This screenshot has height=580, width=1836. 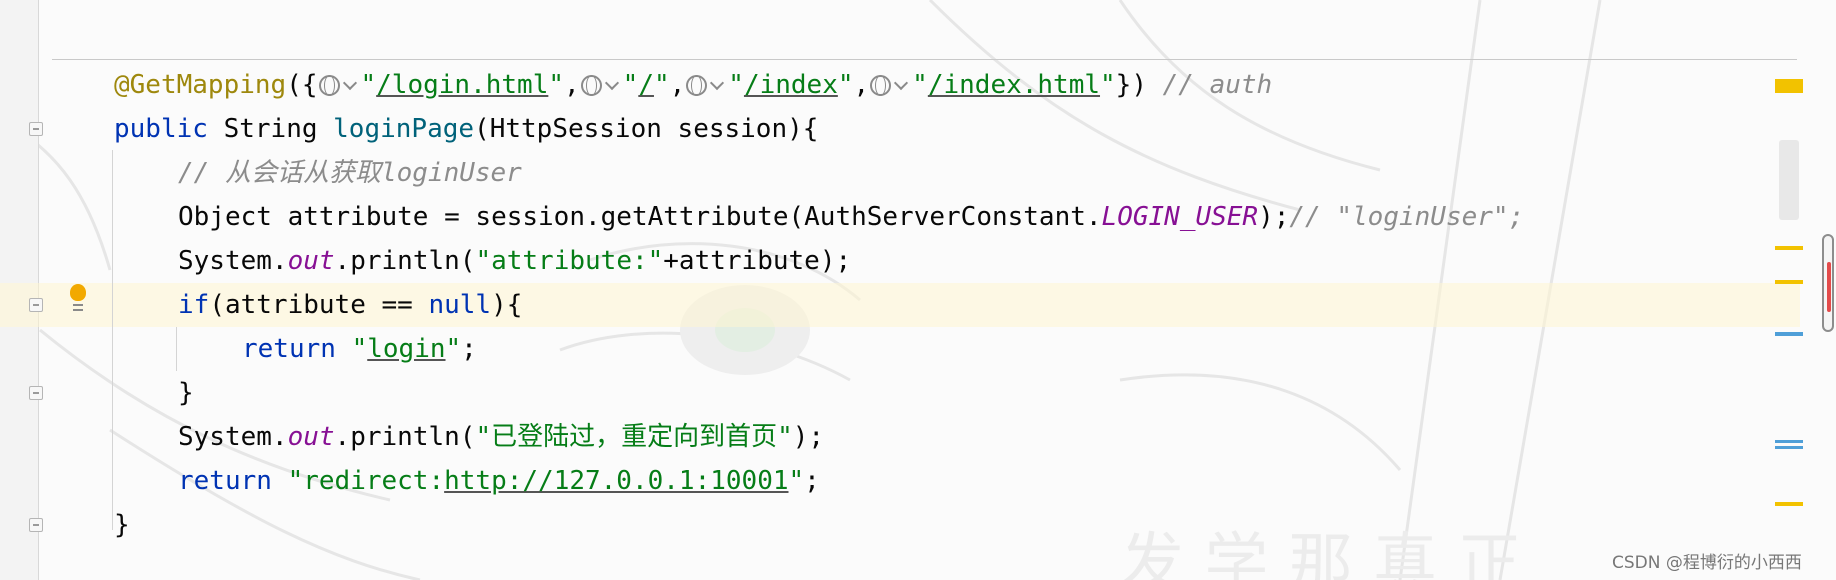 I want to click on annotation: @GetMapping, so click(x=200, y=85).